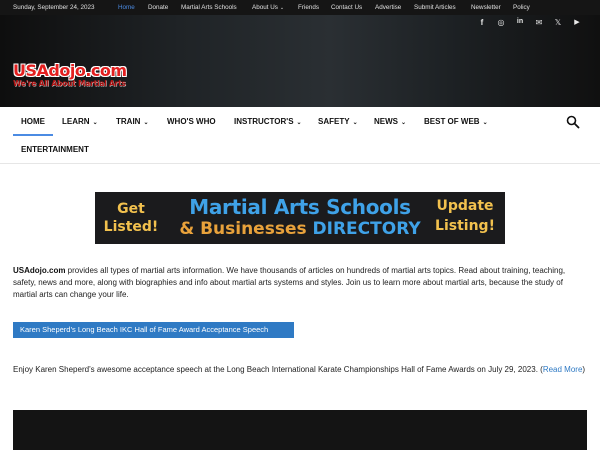  I want to click on top-link-submit-articles: Submit Articles, so click(435, 7).